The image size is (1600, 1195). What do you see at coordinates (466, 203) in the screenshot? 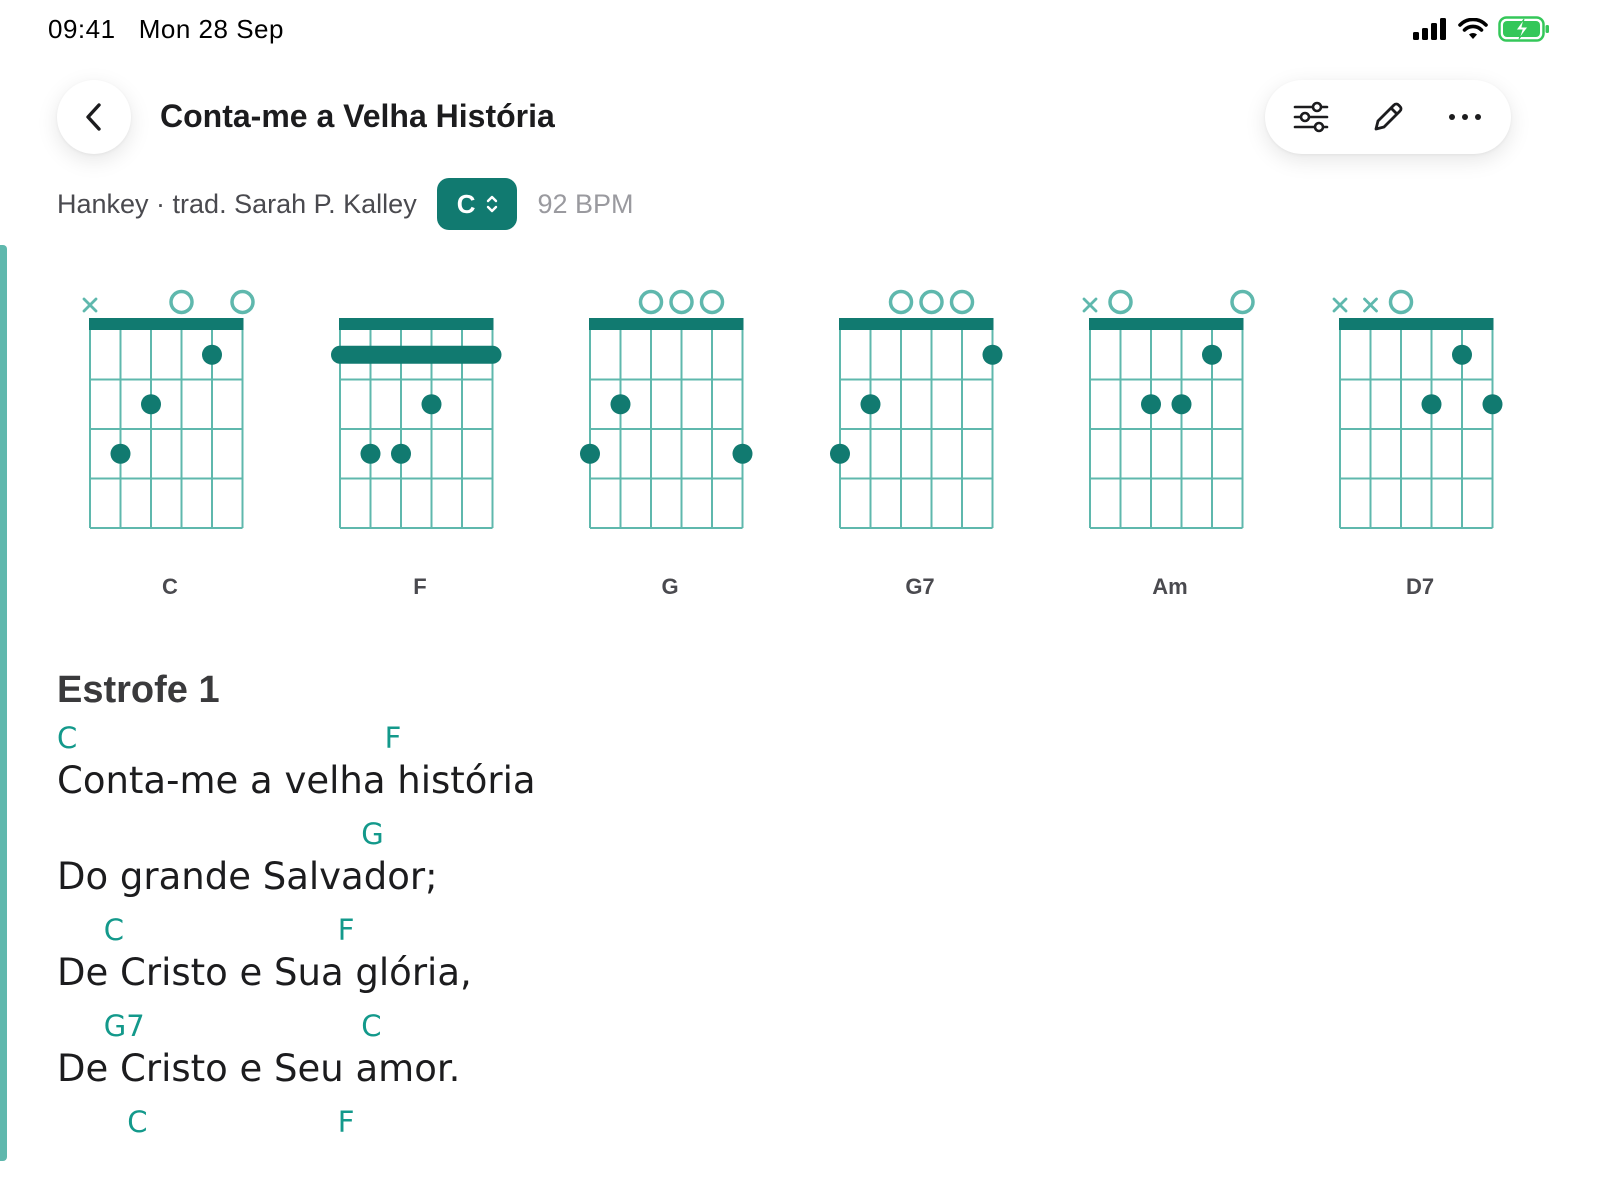
I see `key-label: C` at bounding box center [466, 203].